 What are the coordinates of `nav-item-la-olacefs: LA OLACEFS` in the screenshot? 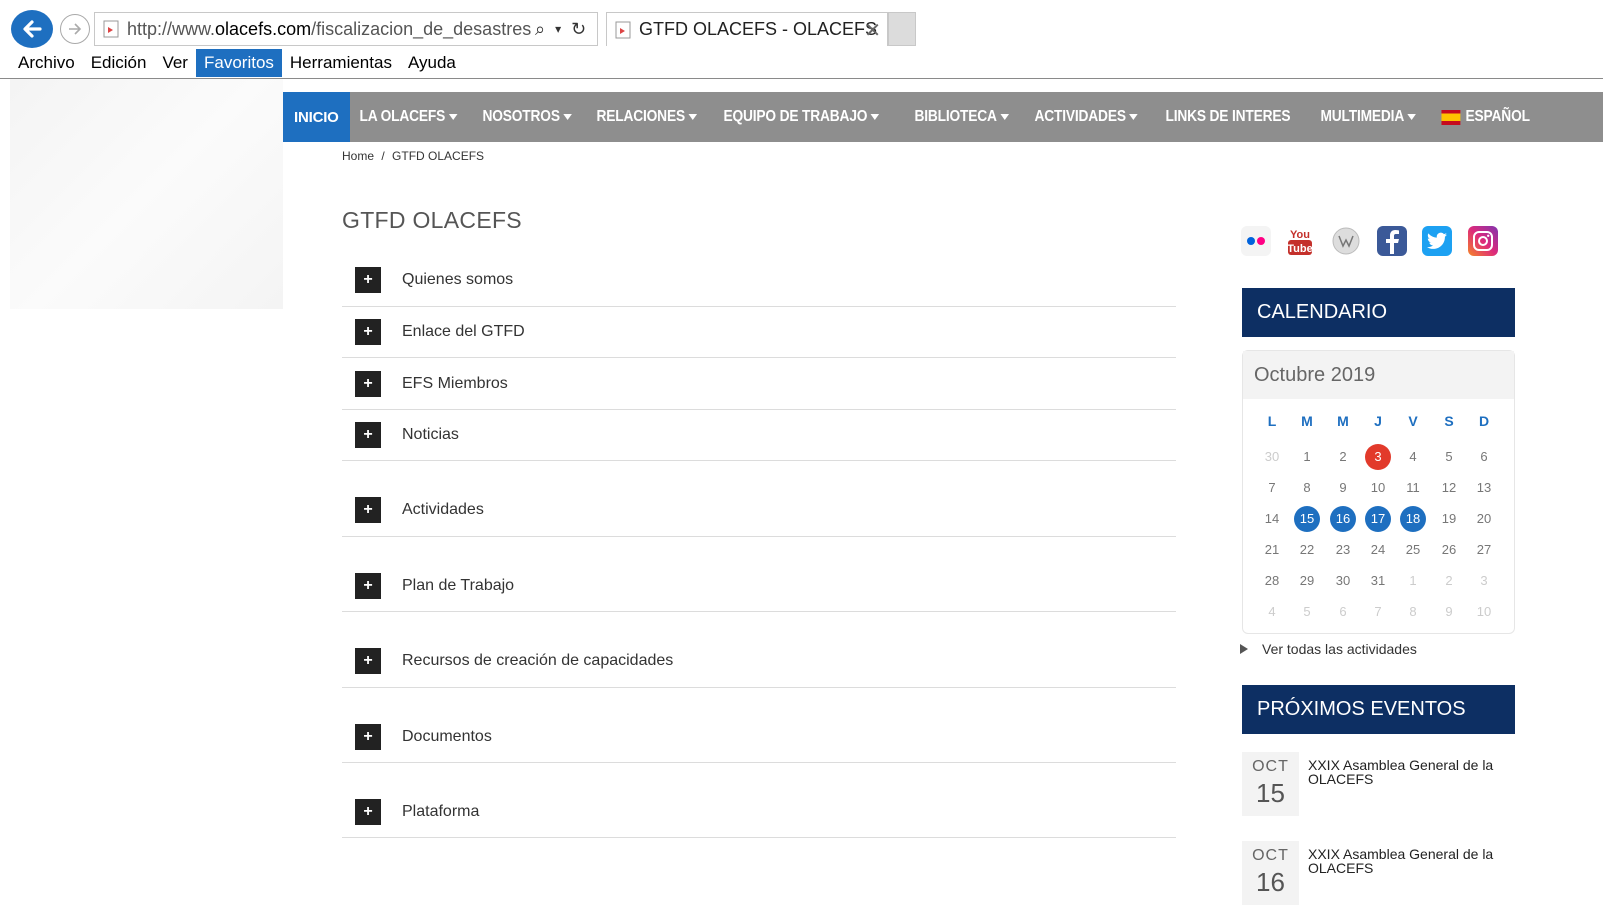 It's located at (408, 117).